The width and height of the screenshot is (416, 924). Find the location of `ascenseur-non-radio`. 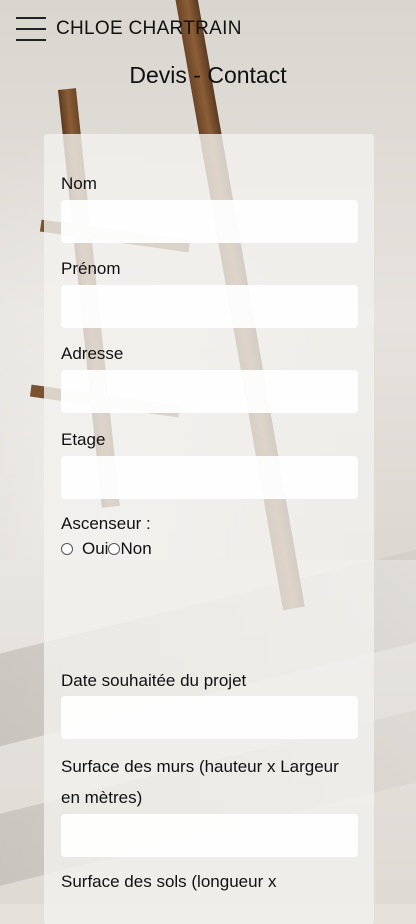

ascenseur-non-radio is located at coordinates (114, 549).